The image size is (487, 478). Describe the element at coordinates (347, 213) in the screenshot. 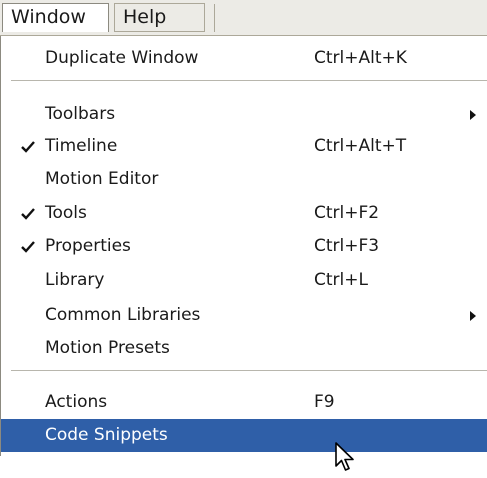

I see `menu-item-shortcut: Ctrl+F2` at that location.